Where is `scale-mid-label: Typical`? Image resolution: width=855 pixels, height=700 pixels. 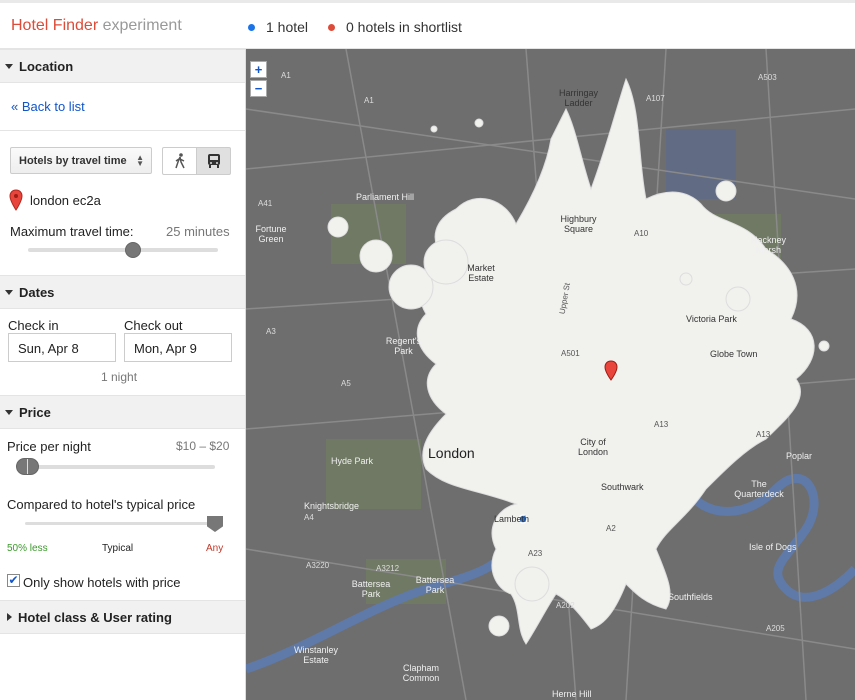 scale-mid-label: Typical is located at coordinates (118, 548).